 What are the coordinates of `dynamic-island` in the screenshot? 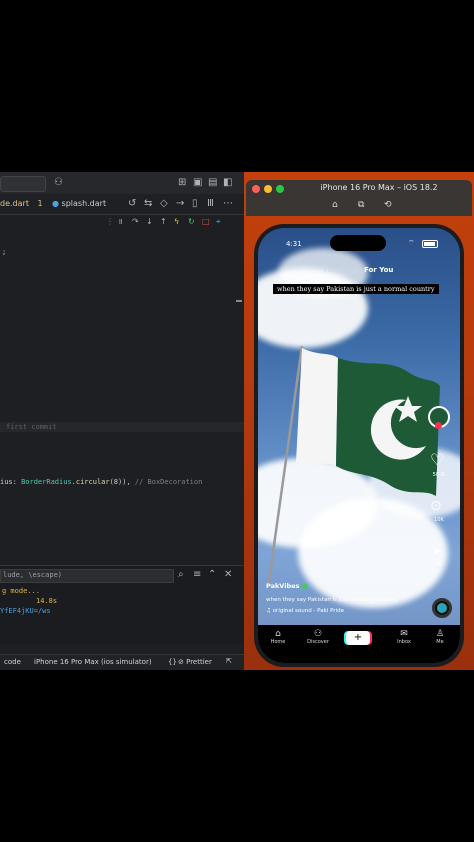 It's located at (358, 243).